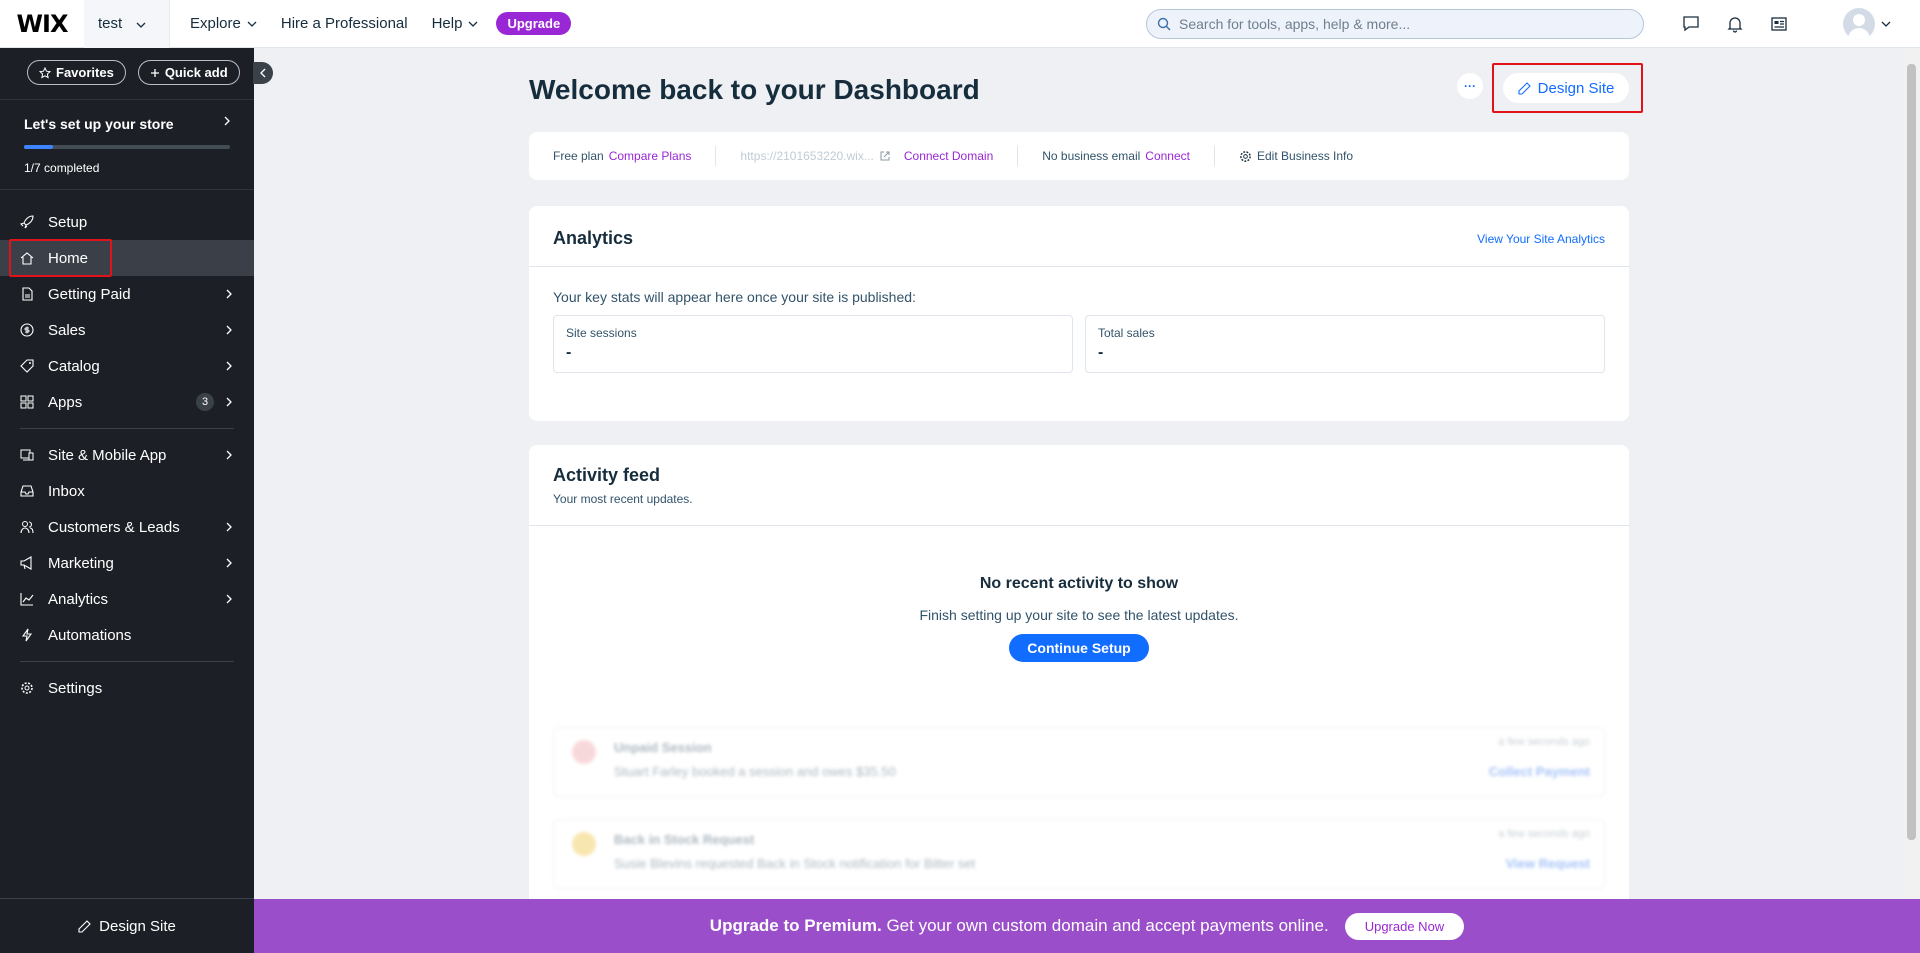 The width and height of the screenshot is (1920, 953). I want to click on search-icon, so click(1164, 24).